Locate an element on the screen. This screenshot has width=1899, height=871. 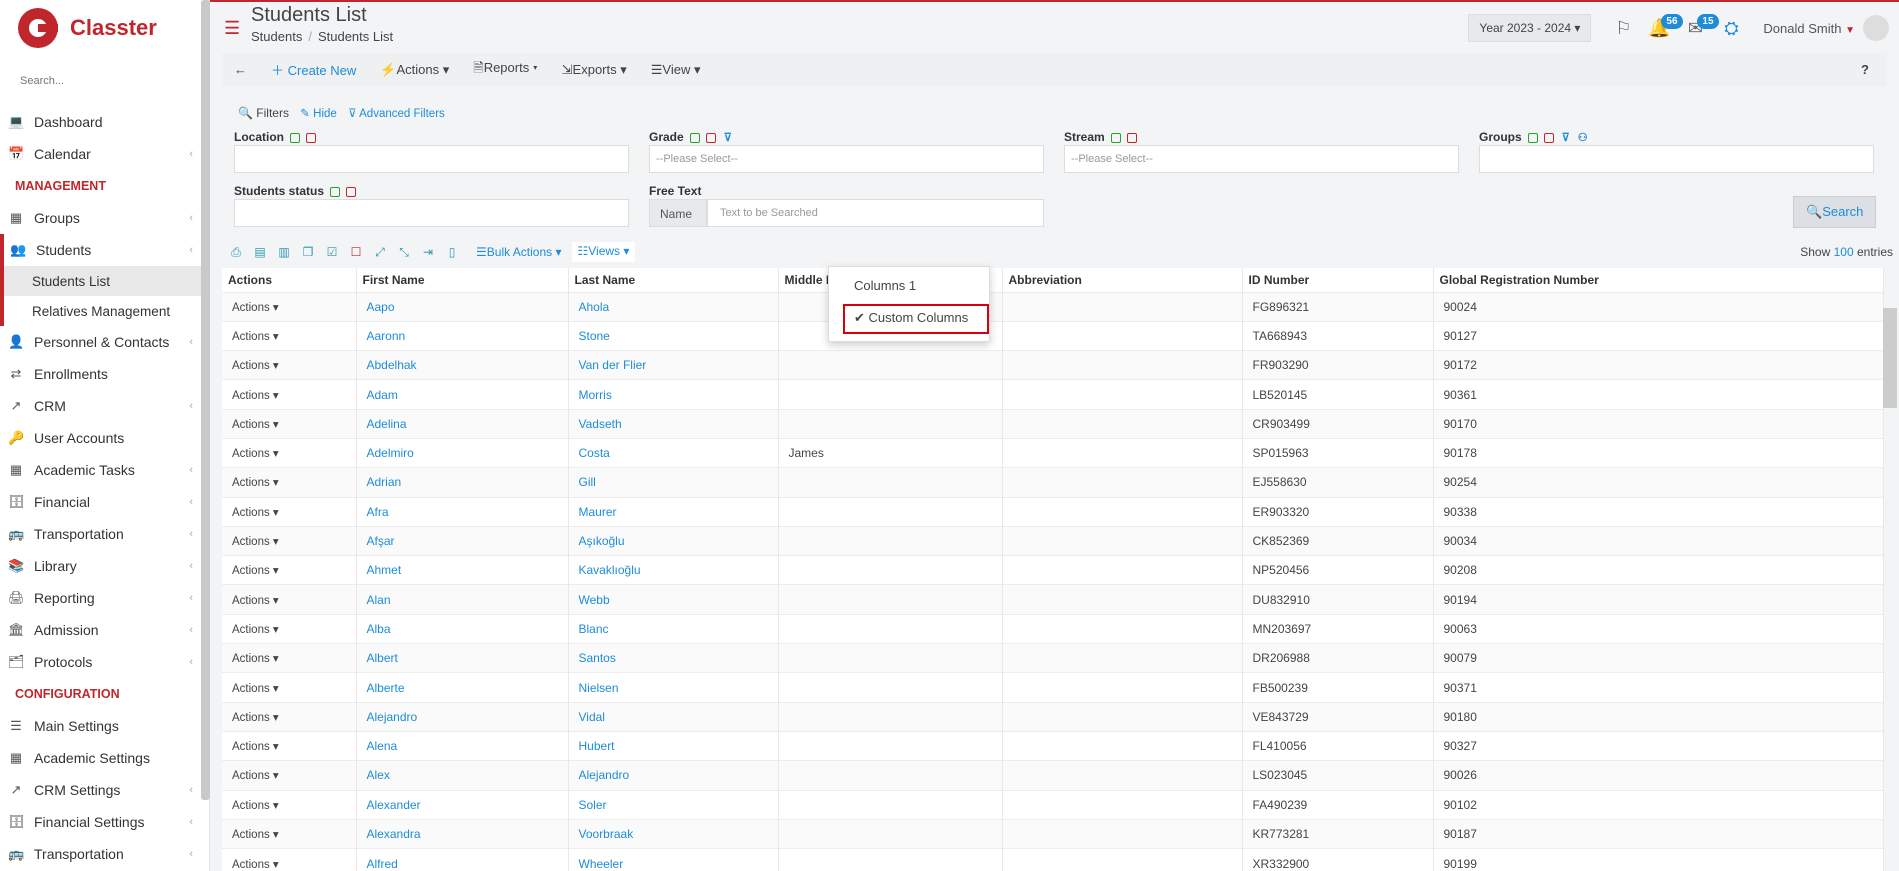
avatar is located at coordinates (1876, 28).